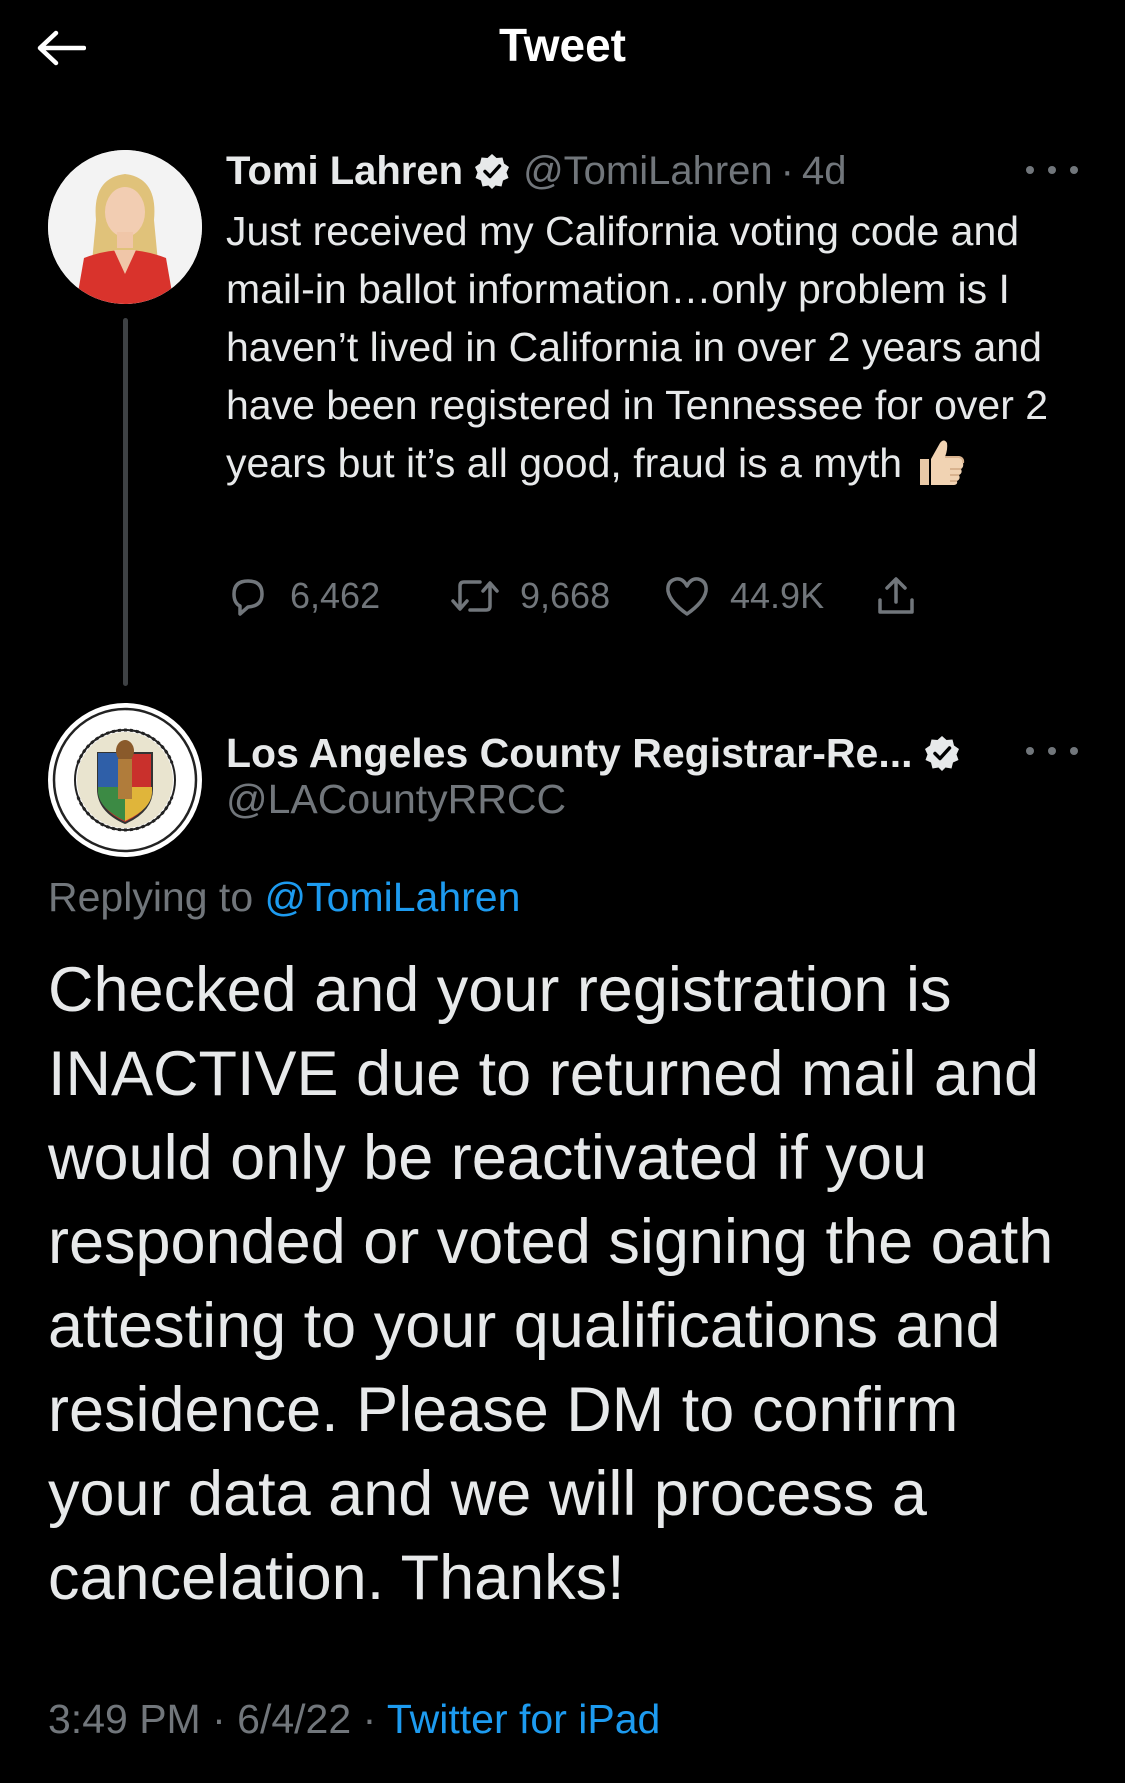 This screenshot has width=1125, height=1783. I want to click on replying-to-label: Replying to, so click(151, 897).